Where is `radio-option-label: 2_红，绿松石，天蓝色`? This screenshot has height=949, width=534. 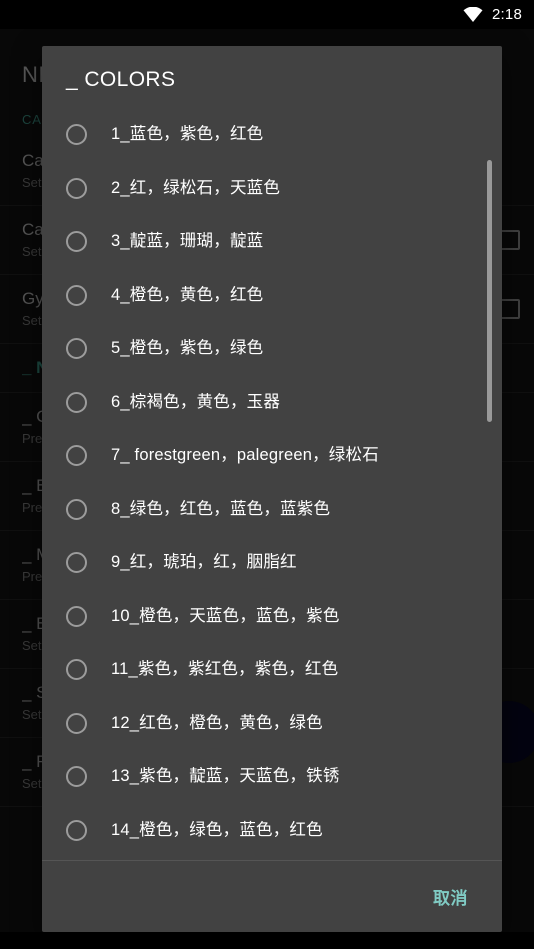 radio-option-label: 2_红，绿松石，天蓝色 is located at coordinates (196, 187).